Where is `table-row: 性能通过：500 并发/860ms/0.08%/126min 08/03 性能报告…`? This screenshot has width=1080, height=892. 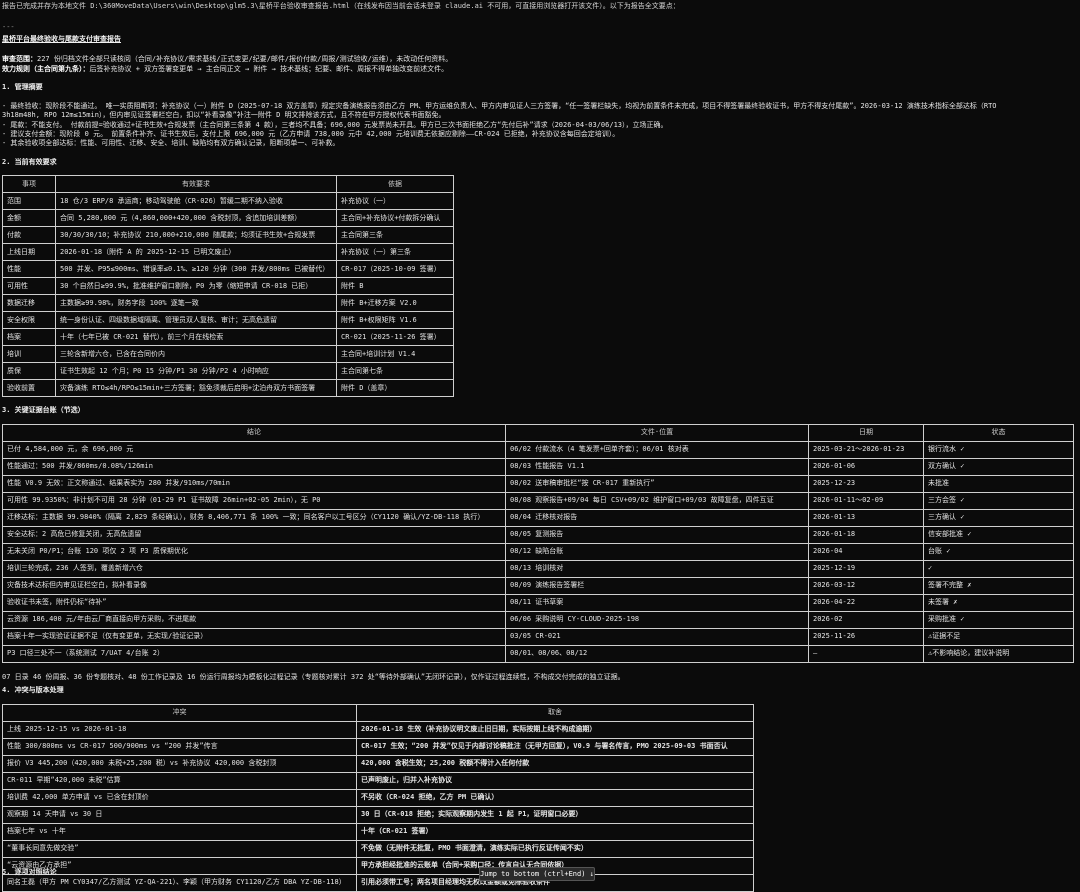 table-row: 性能通过：500 并发/860ms/0.08%/126min 08/03 性能报告… is located at coordinates (538, 466).